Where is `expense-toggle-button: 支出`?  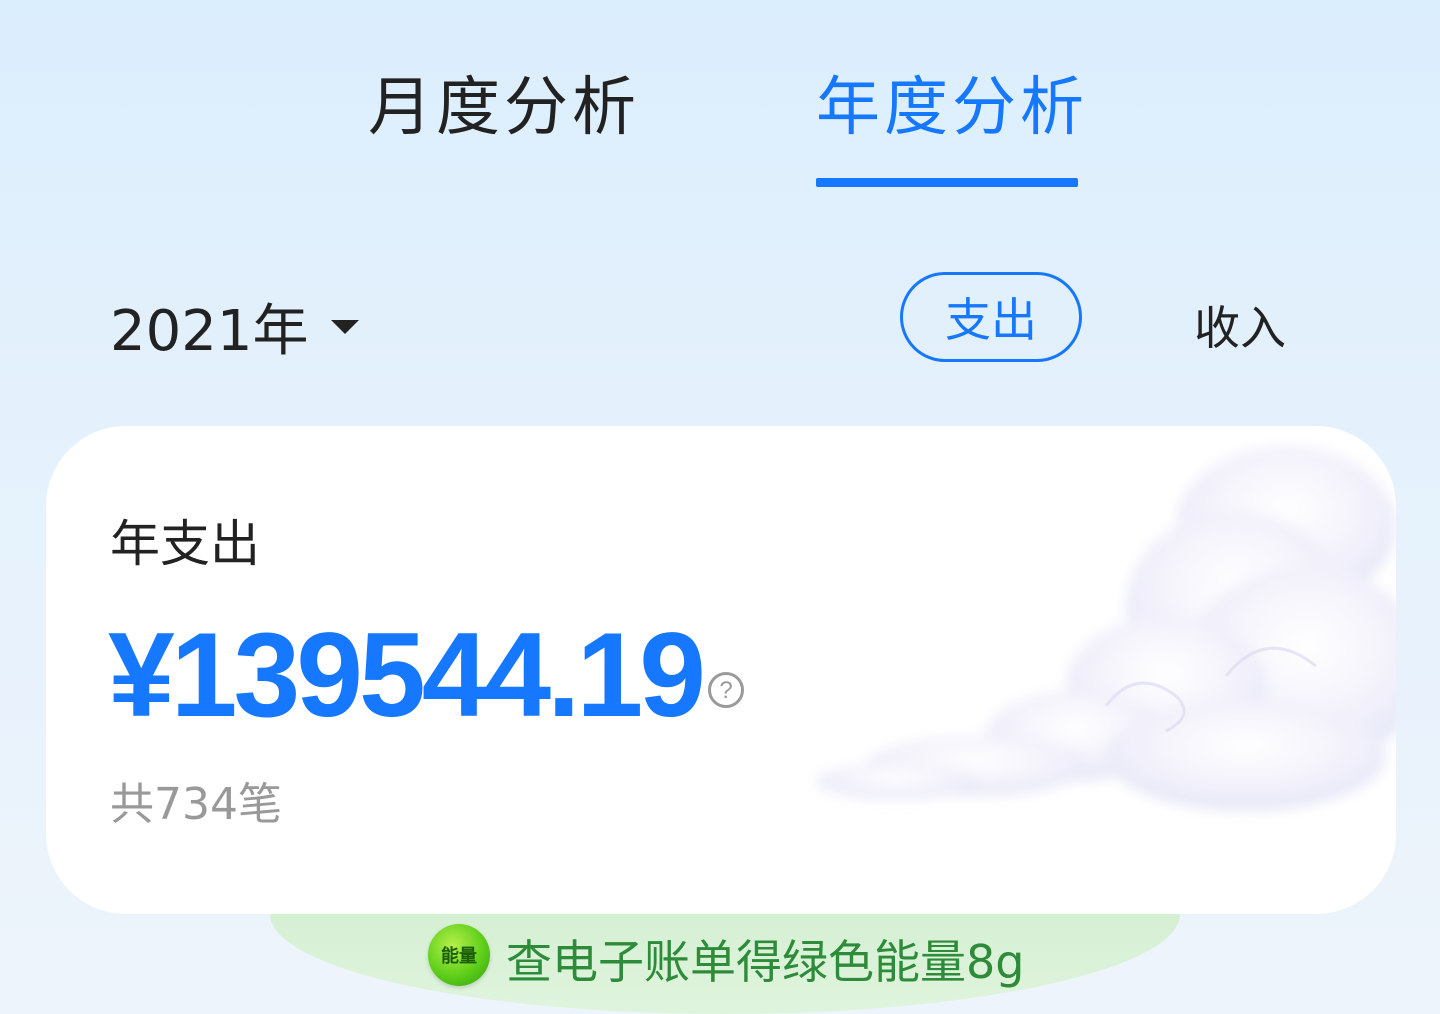 expense-toggle-button: 支出 is located at coordinates (991, 317).